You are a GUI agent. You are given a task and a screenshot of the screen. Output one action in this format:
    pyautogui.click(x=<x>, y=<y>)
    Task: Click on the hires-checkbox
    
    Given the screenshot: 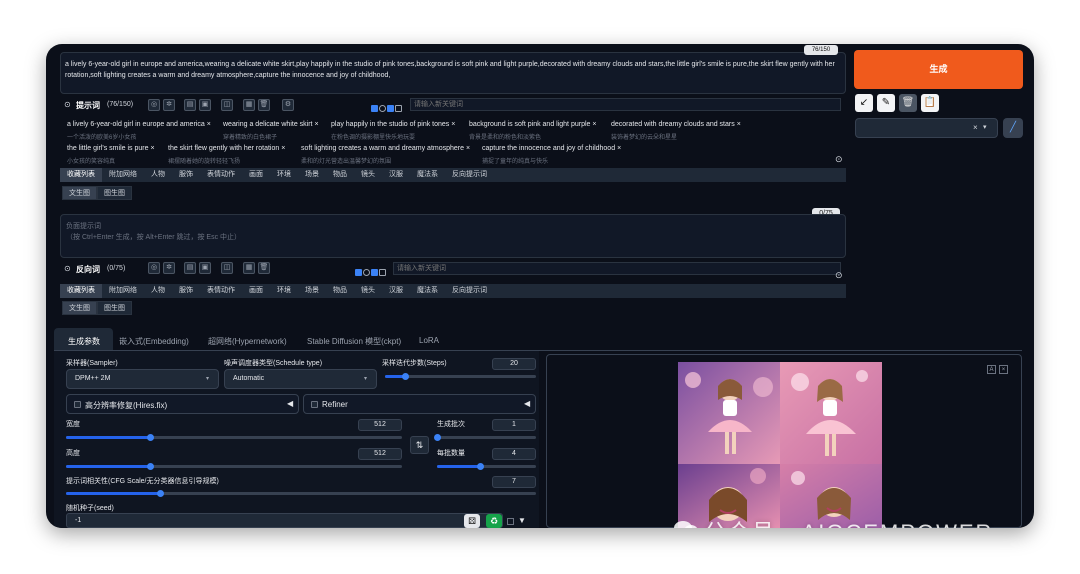 What is the action you would take?
    pyautogui.click(x=77, y=404)
    